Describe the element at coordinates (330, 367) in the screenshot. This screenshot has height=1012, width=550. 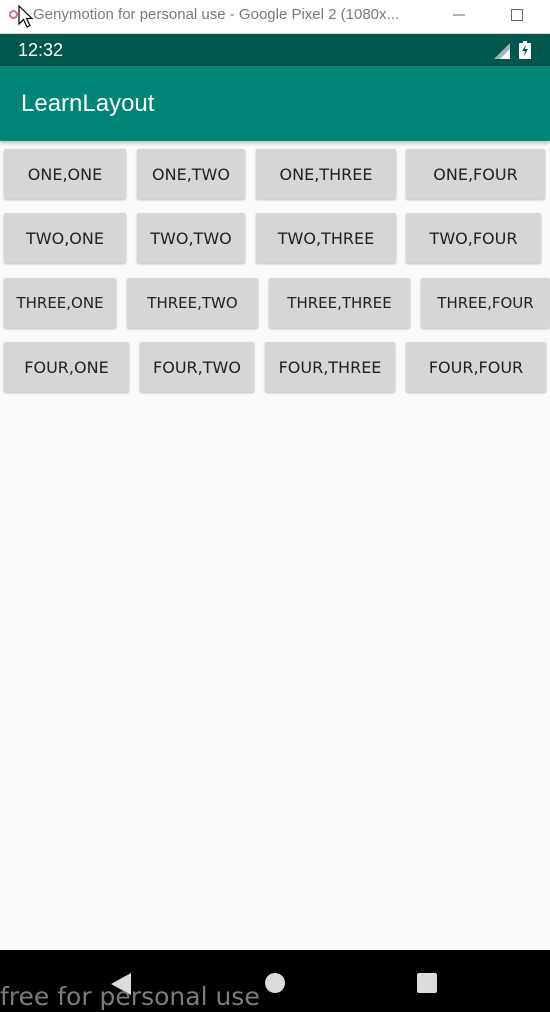
I see `button-four-three: FOUR,THREE` at that location.